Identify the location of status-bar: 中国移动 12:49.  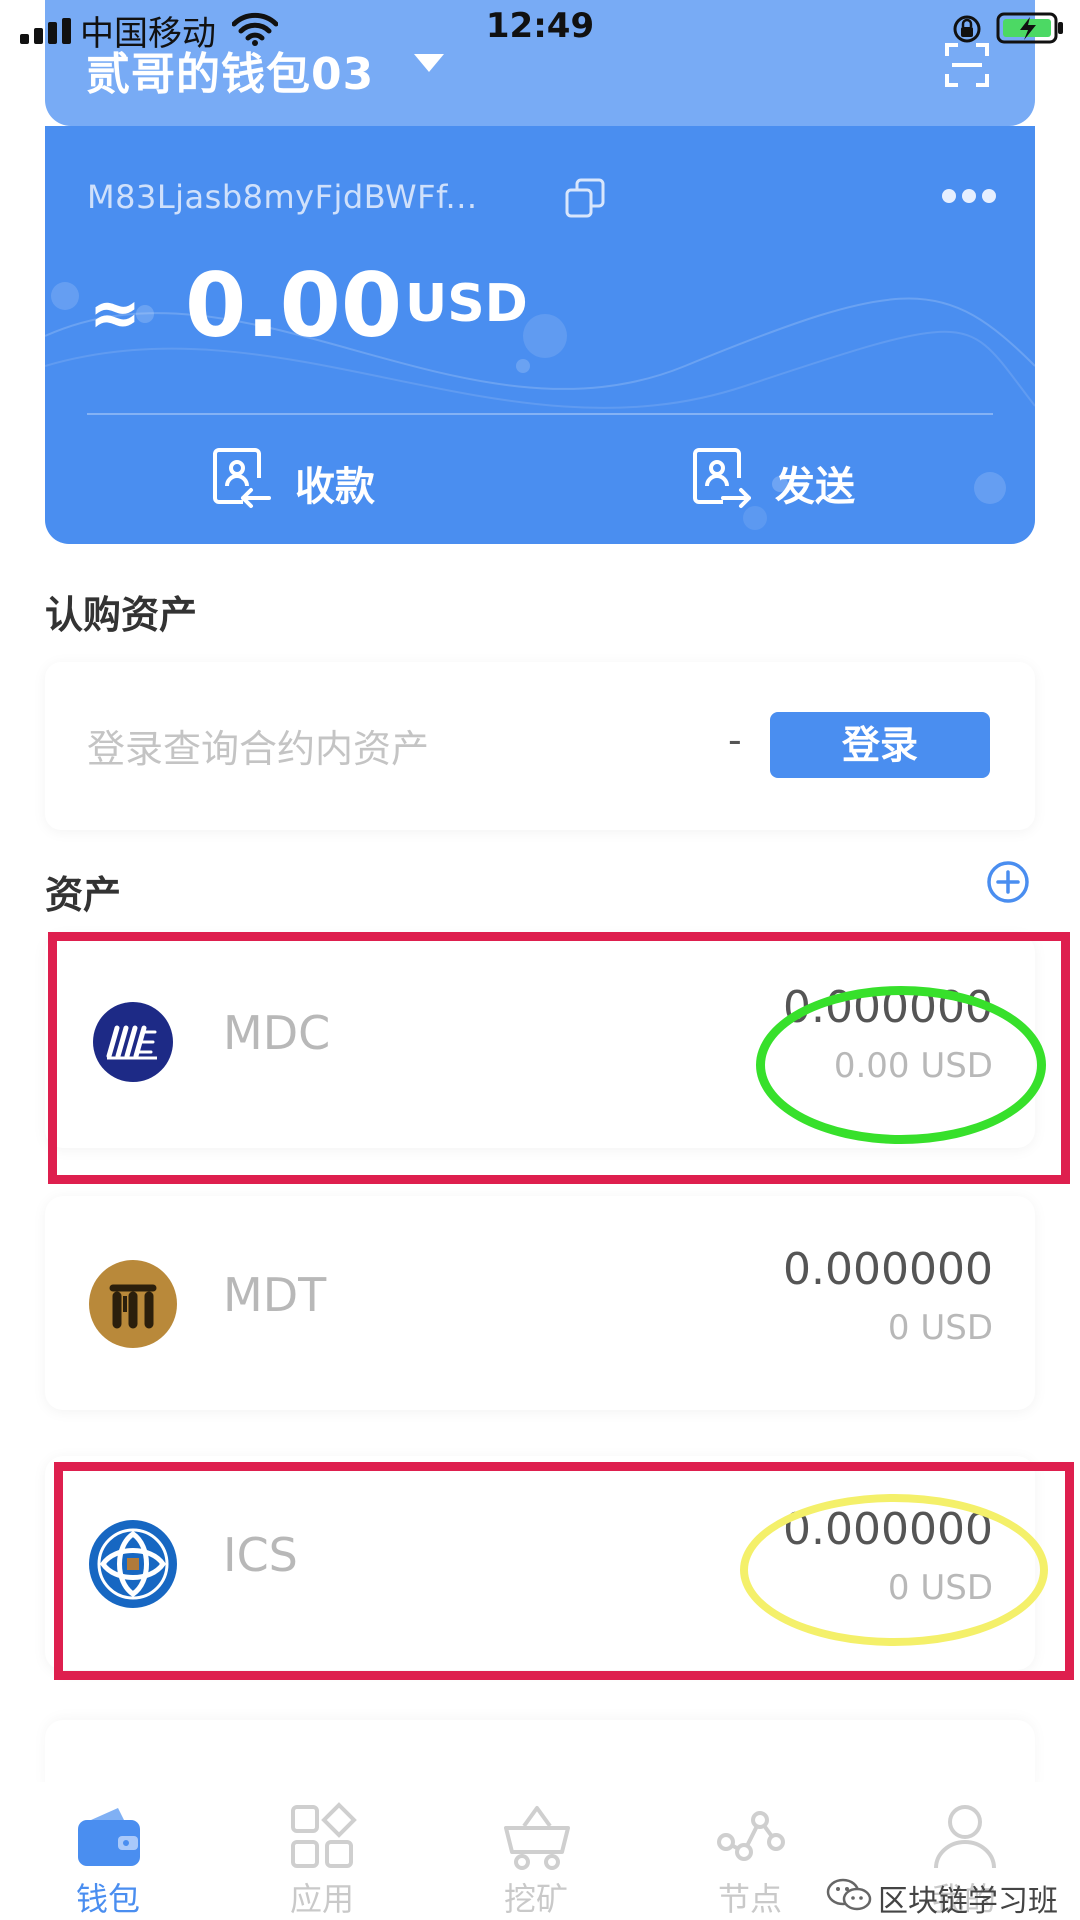
(540, 28).